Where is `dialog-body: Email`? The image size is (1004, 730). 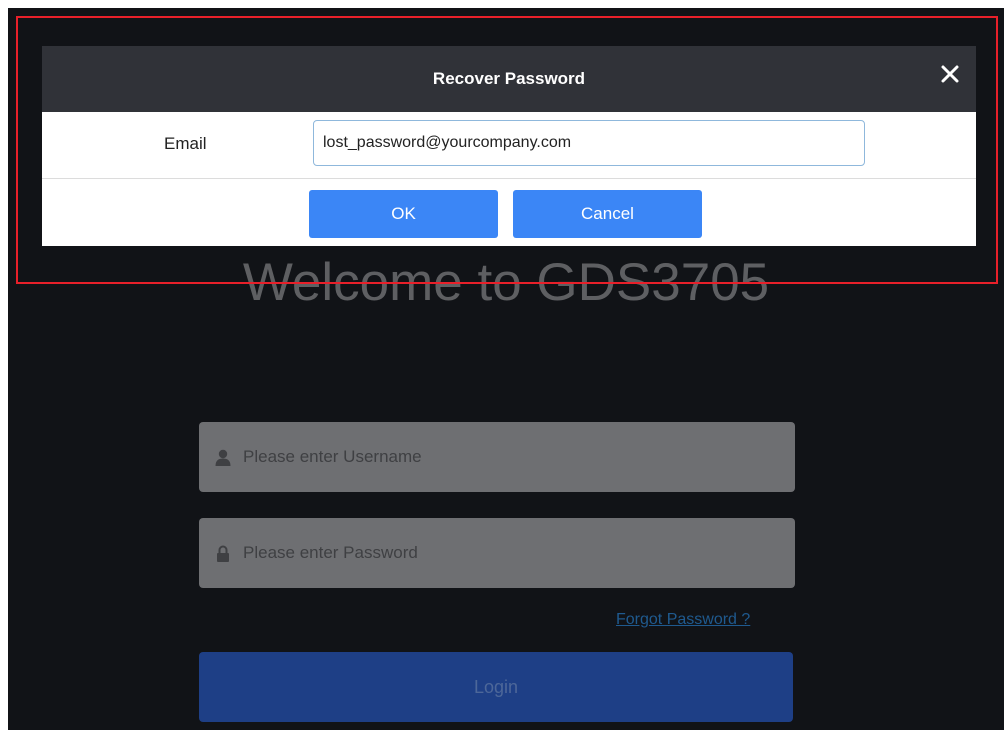
dialog-body: Email is located at coordinates (509, 145).